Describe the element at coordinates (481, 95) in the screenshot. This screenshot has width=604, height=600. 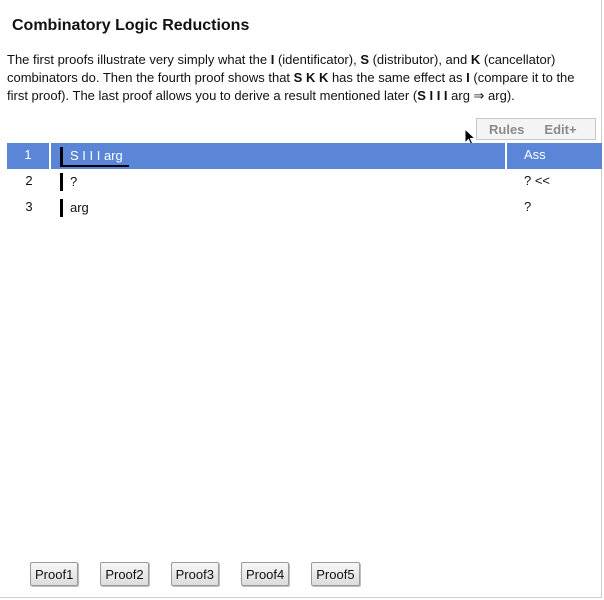
I see `desc-text: arg ⇒ arg).` at that location.